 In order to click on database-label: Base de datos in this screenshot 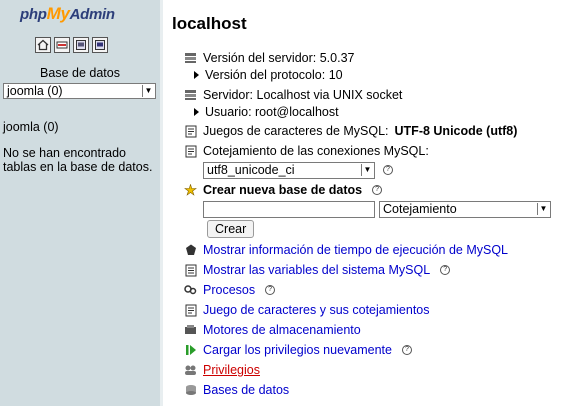, I will do `click(80, 73)`.